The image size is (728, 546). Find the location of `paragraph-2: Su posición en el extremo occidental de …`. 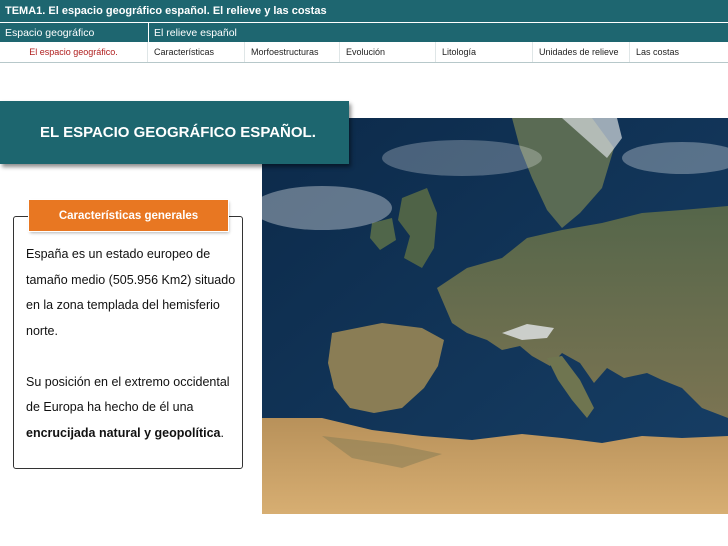

paragraph-2: Su posición en el extremo occidental de … is located at coordinates (133, 408).